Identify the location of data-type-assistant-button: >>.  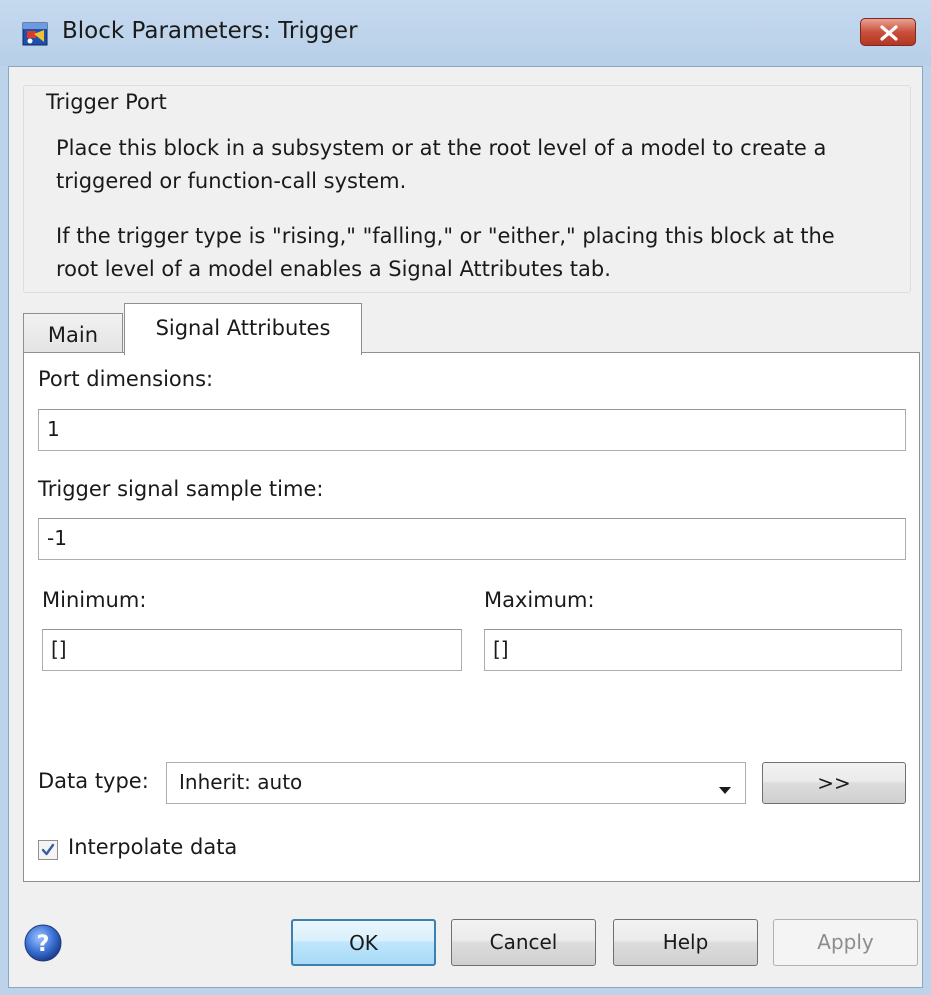
(834, 783).